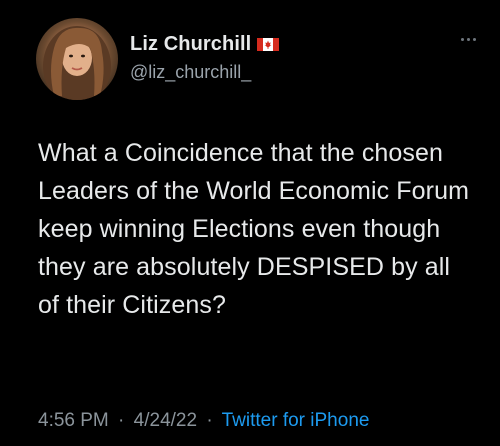 This screenshot has height=446, width=500. I want to click on tweet-meta: 4:56 PM · 4/24/22 · Twitter for iPhone, so click(203, 421).